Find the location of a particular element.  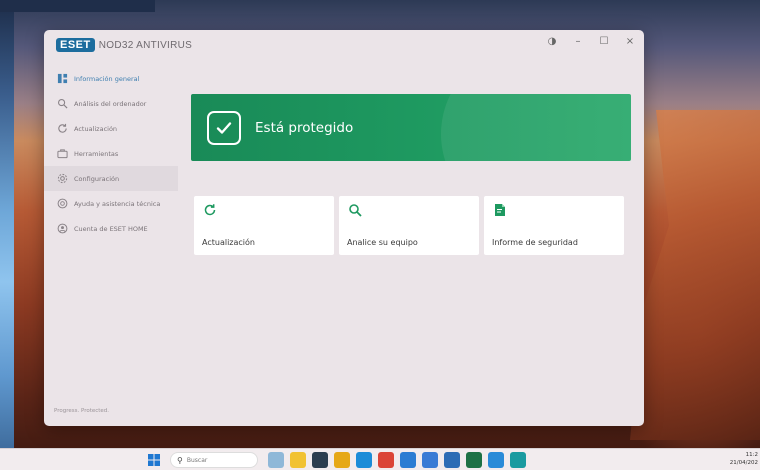

help-icon is located at coordinates (62, 204).